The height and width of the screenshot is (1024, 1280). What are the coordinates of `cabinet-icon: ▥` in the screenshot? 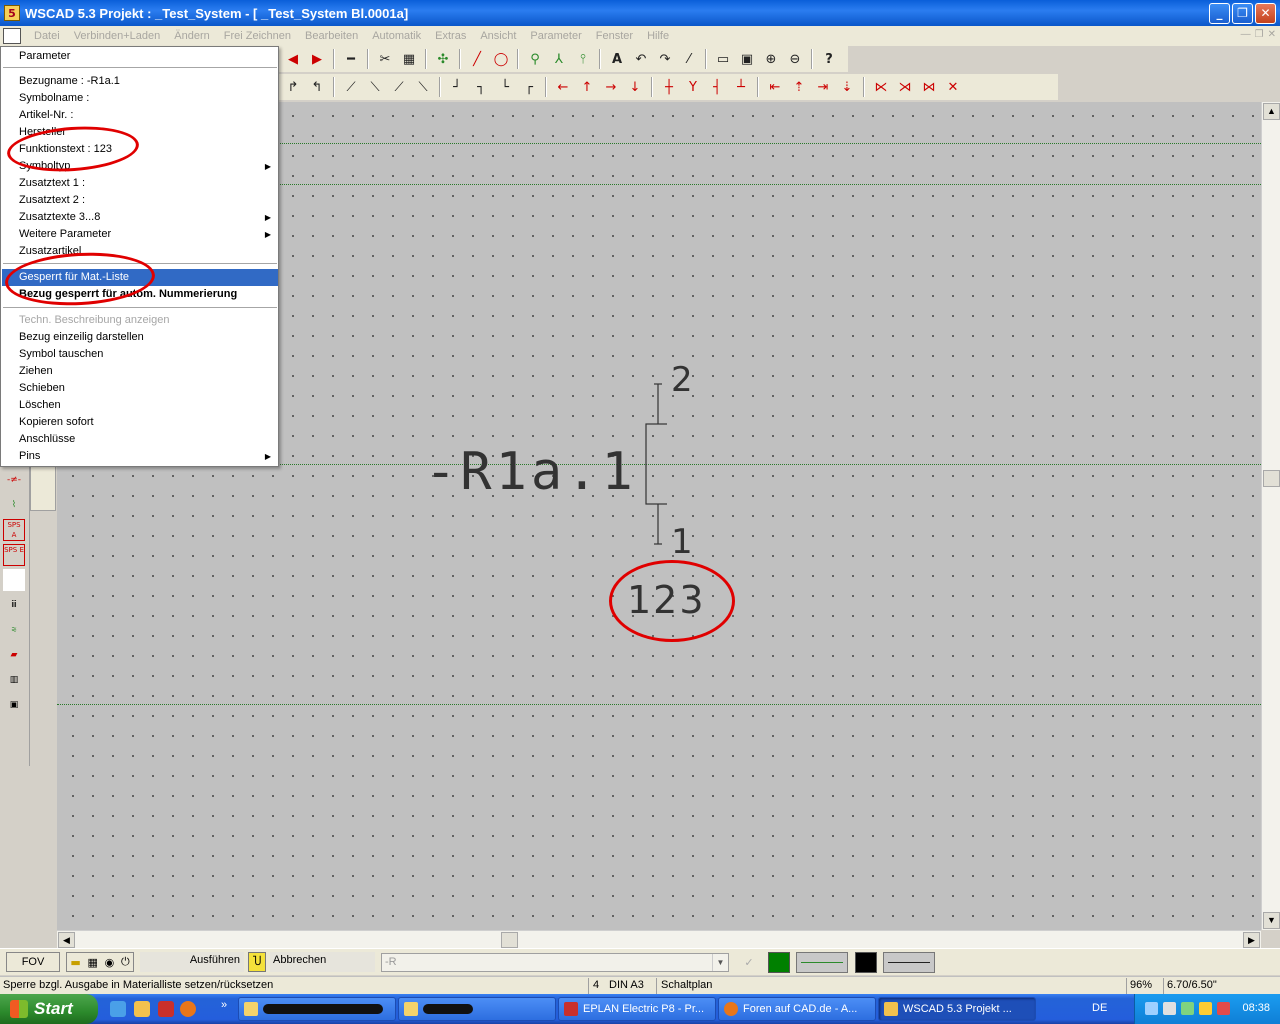 It's located at (14, 680).